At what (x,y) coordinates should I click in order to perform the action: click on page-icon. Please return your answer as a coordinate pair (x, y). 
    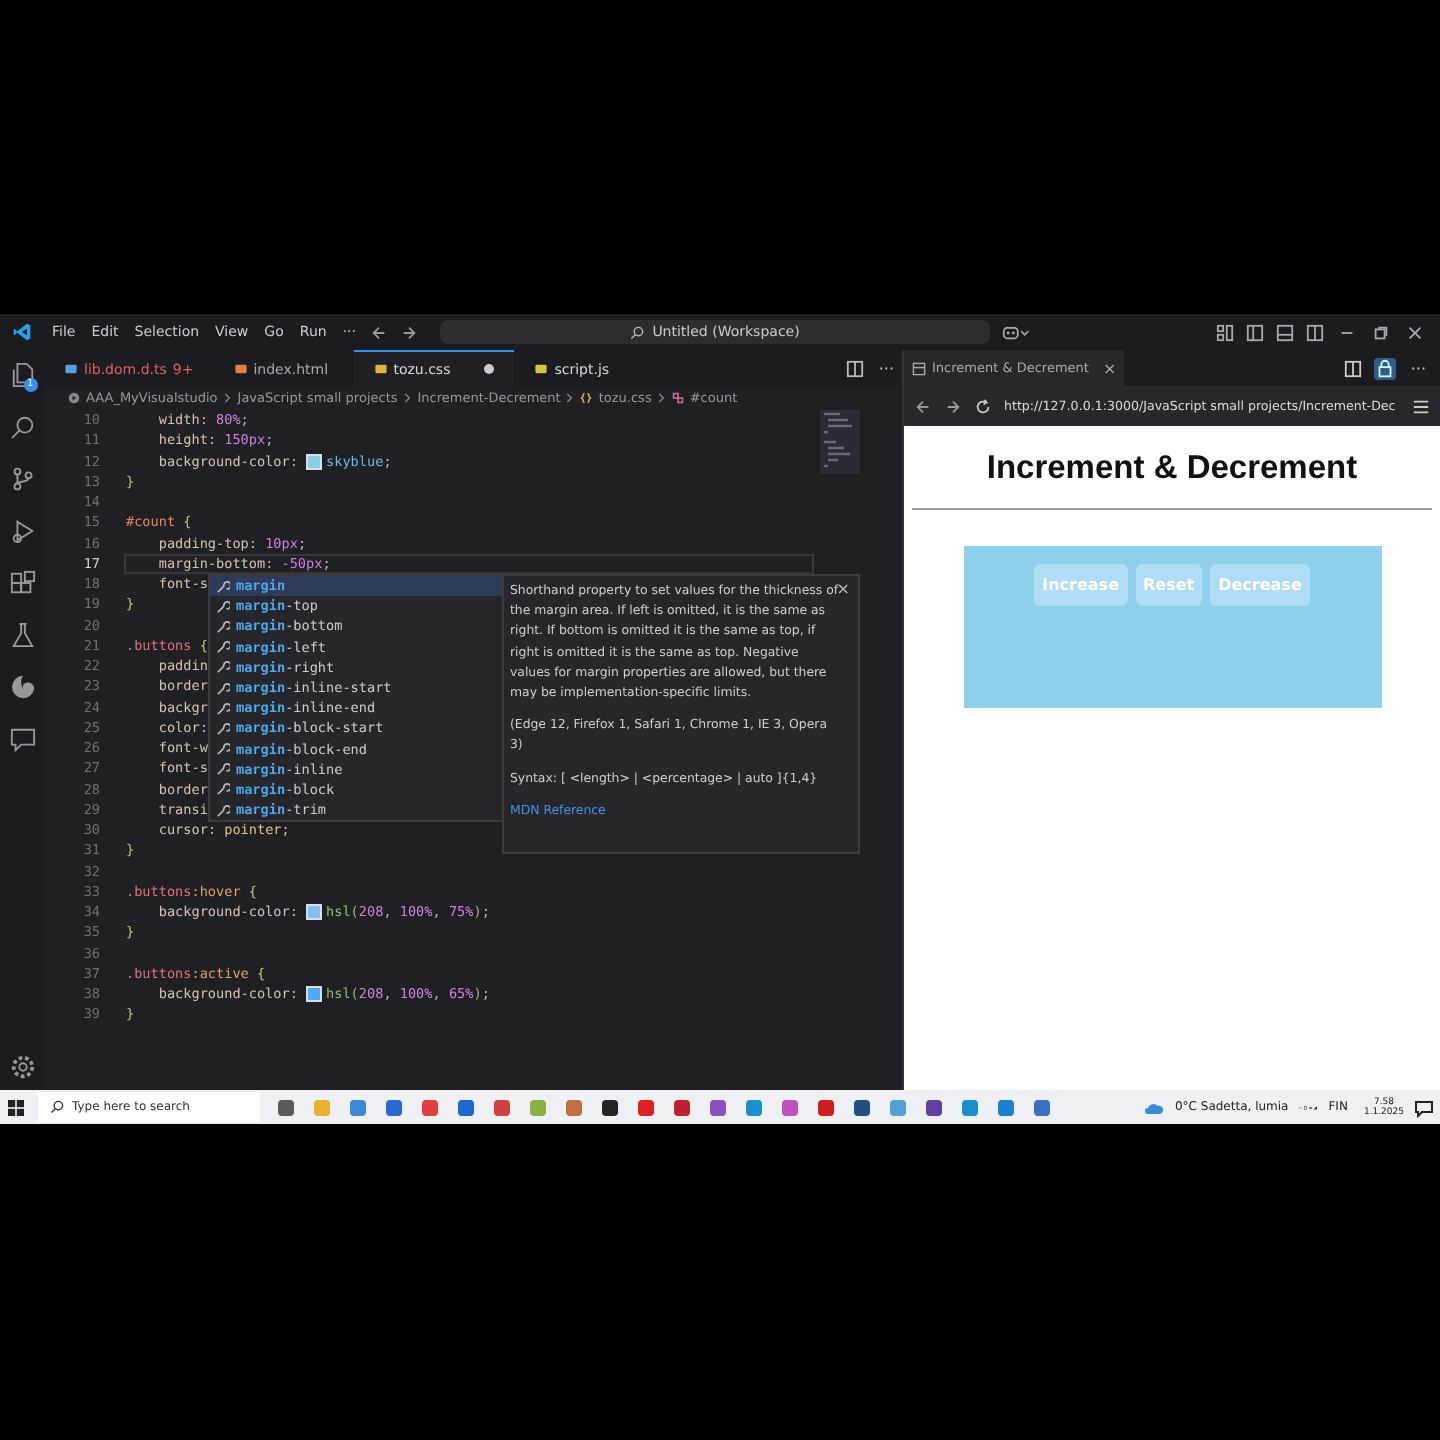
    Looking at the image, I should click on (919, 368).